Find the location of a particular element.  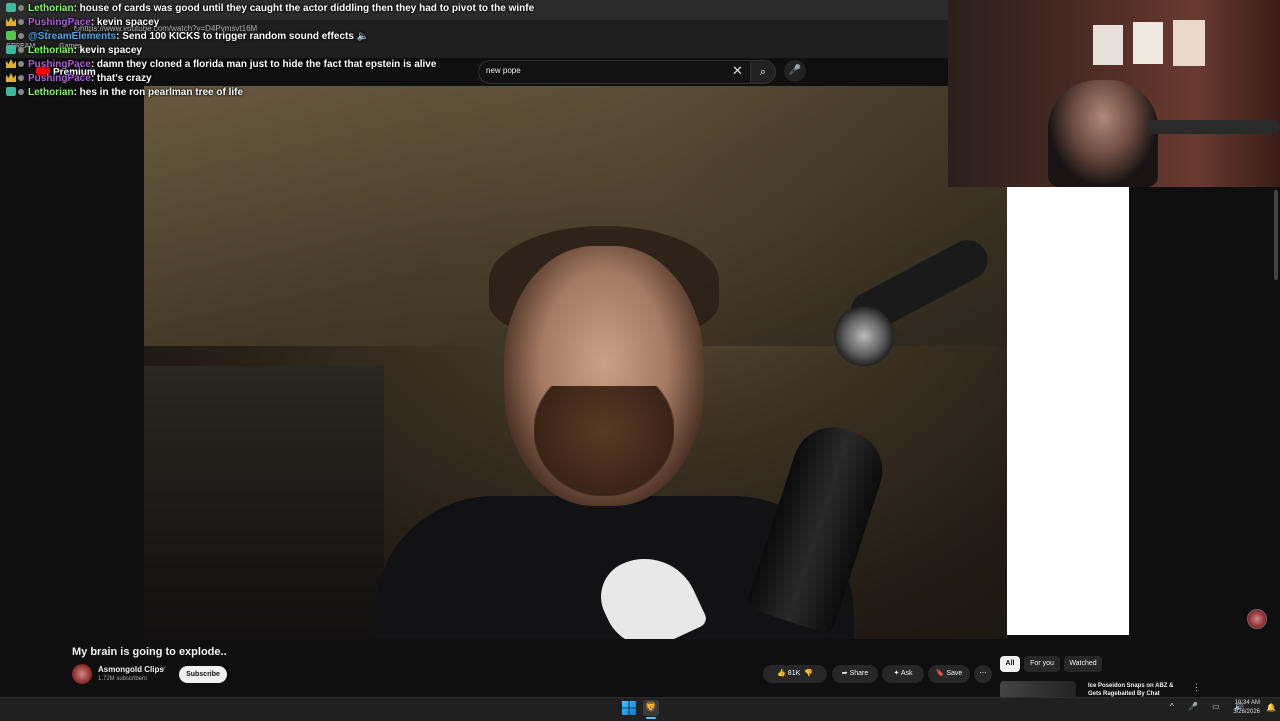

webcam-overlay is located at coordinates (1114, 93).